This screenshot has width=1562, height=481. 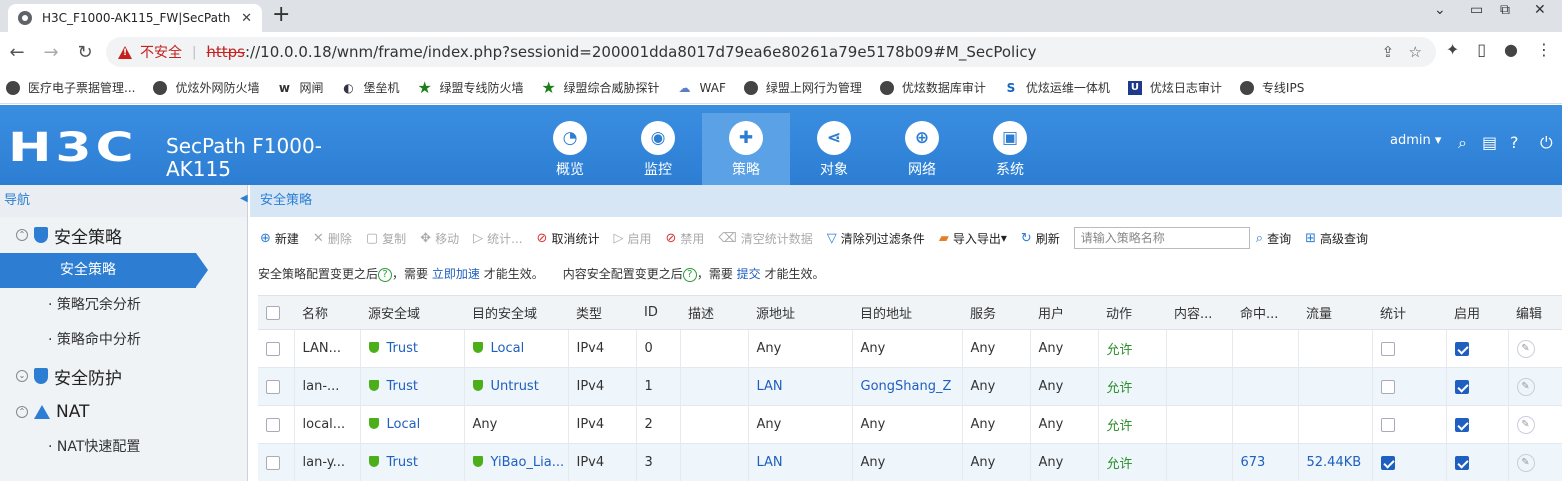 What do you see at coordinates (1402, 52) in the screenshot?
I see `share-icon: ⇪ ☆` at bounding box center [1402, 52].